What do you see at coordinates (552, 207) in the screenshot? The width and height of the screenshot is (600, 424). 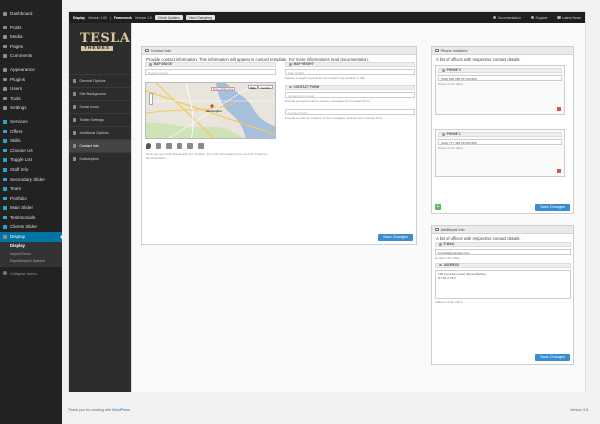 I see `phone-save-button: Save Changes` at bounding box center [552, 207].